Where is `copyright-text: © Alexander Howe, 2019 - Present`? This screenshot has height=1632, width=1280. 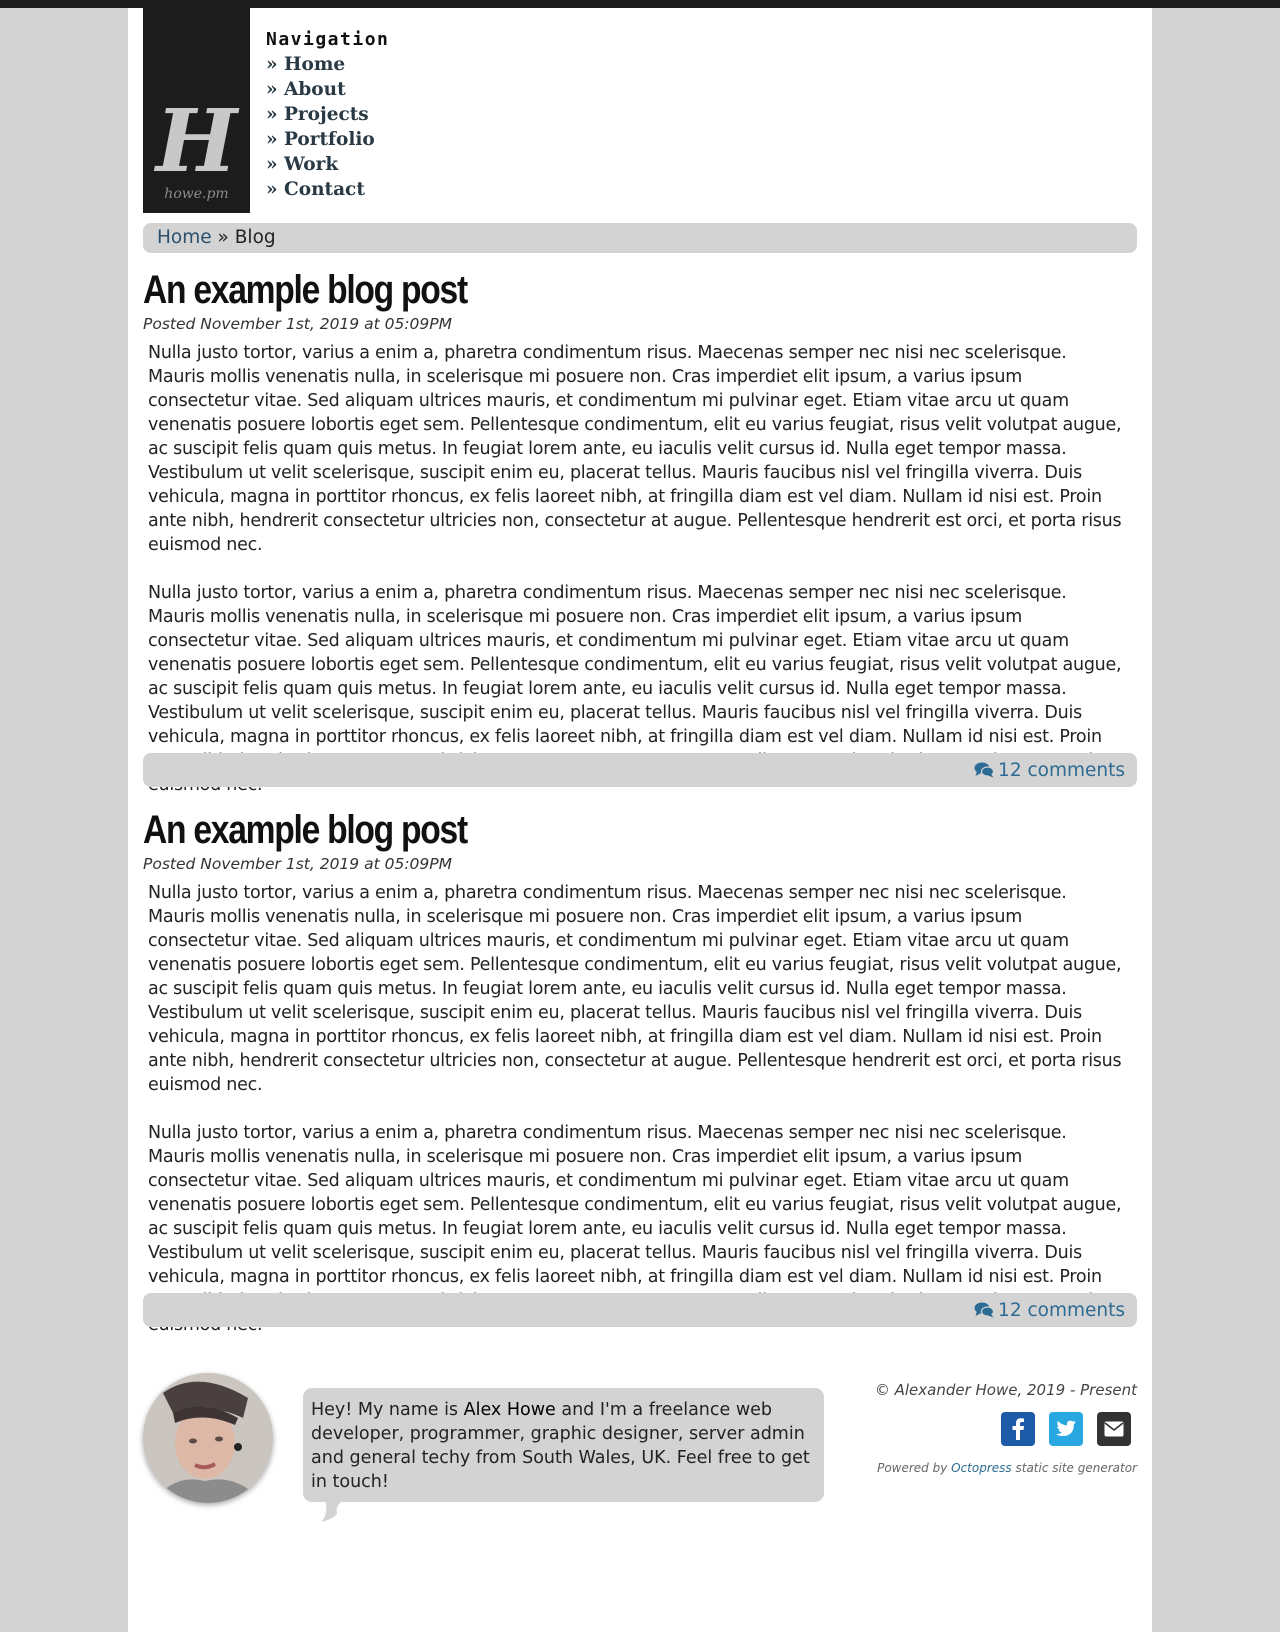 copyright-text: © Alexander Howe, 2019 - Present is located at coordinates (1005, 1390).